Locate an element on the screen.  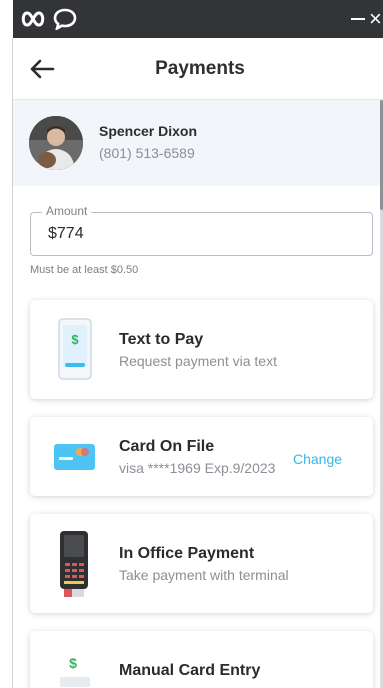
minimize-icon is located at coordinates (358, 19).